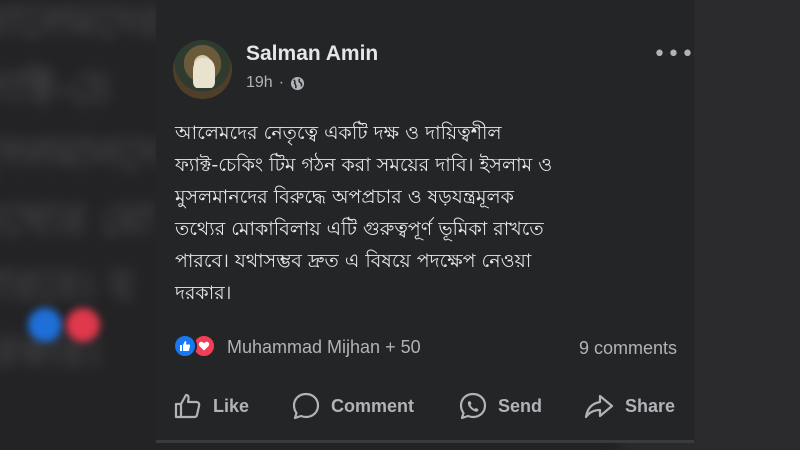 Image resolution: width=800 pixels, height=450 pixels. I want to click on comment-icon, so click(306, 406).